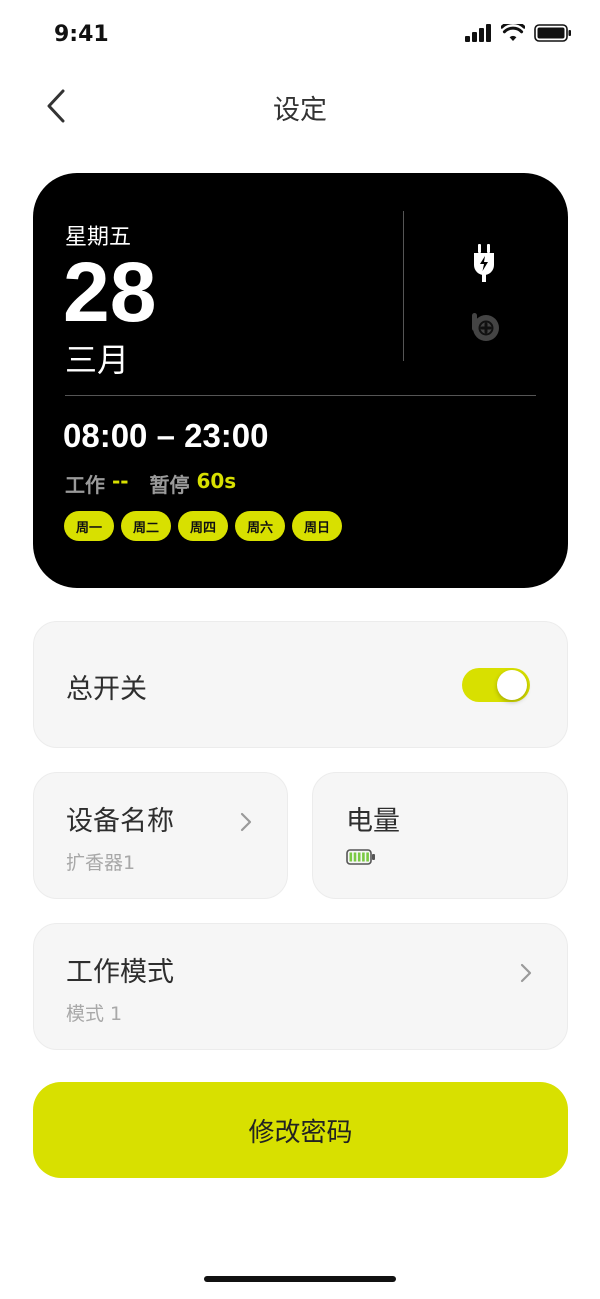 Image resolution: width=600 pixels, height=1299 pixels. What do you see at coordinates (300, 1279) in the screenshot?
I see `home-indicator` at bounding box center [300, 1279].